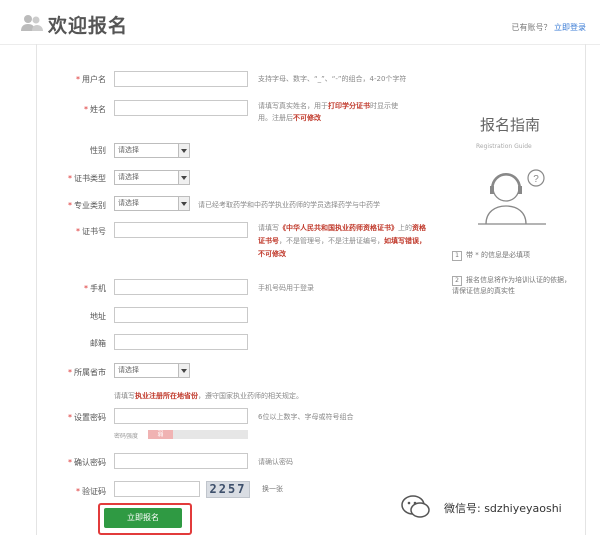  I want to click on username-label: * 用户名, so click(91, 79).